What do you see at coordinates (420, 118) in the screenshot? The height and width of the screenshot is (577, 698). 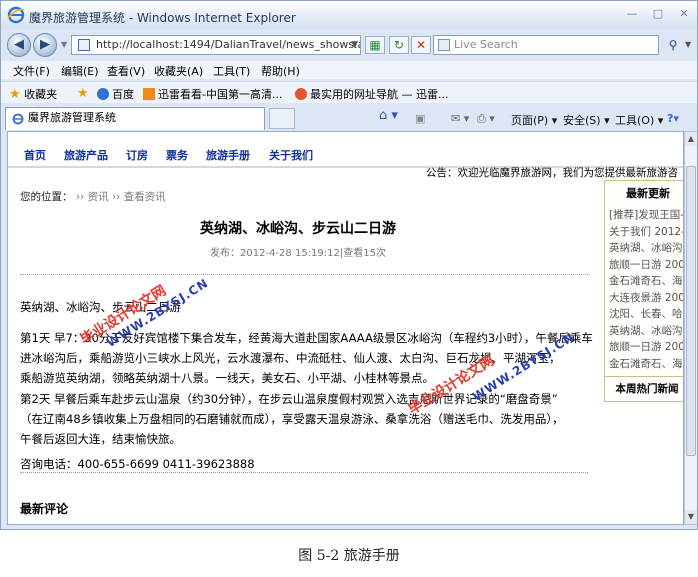 I see `feeds-icon: ▣` at bounding box center [420, 118].